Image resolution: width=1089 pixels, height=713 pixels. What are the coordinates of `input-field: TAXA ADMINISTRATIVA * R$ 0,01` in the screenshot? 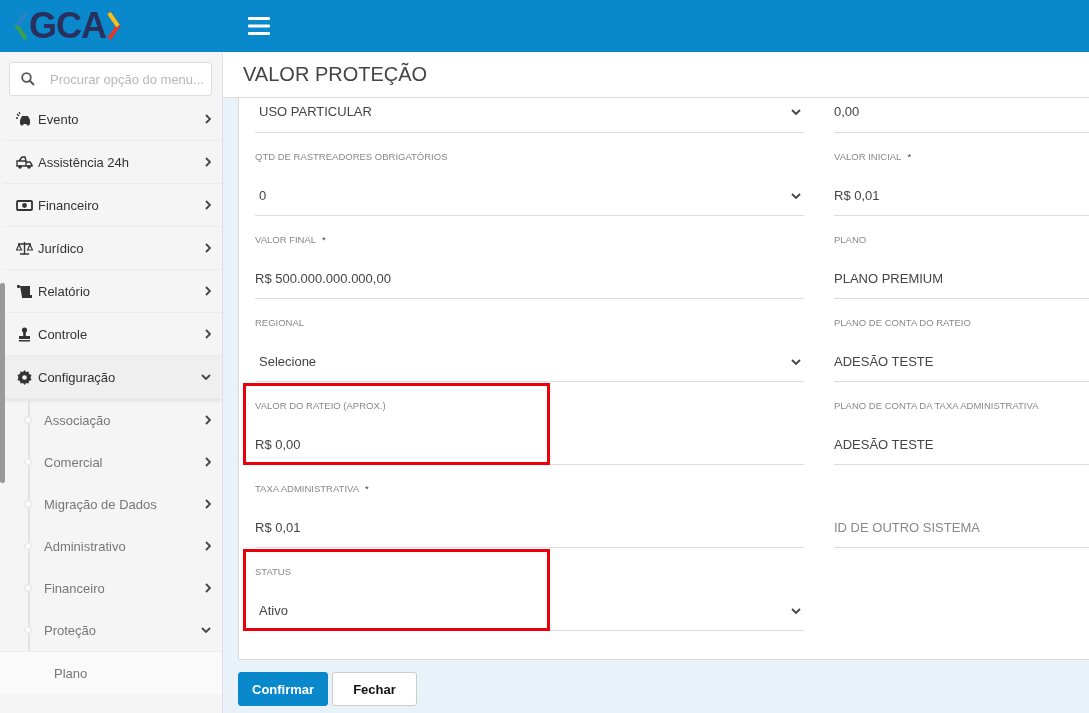 It's located at (529, 506).